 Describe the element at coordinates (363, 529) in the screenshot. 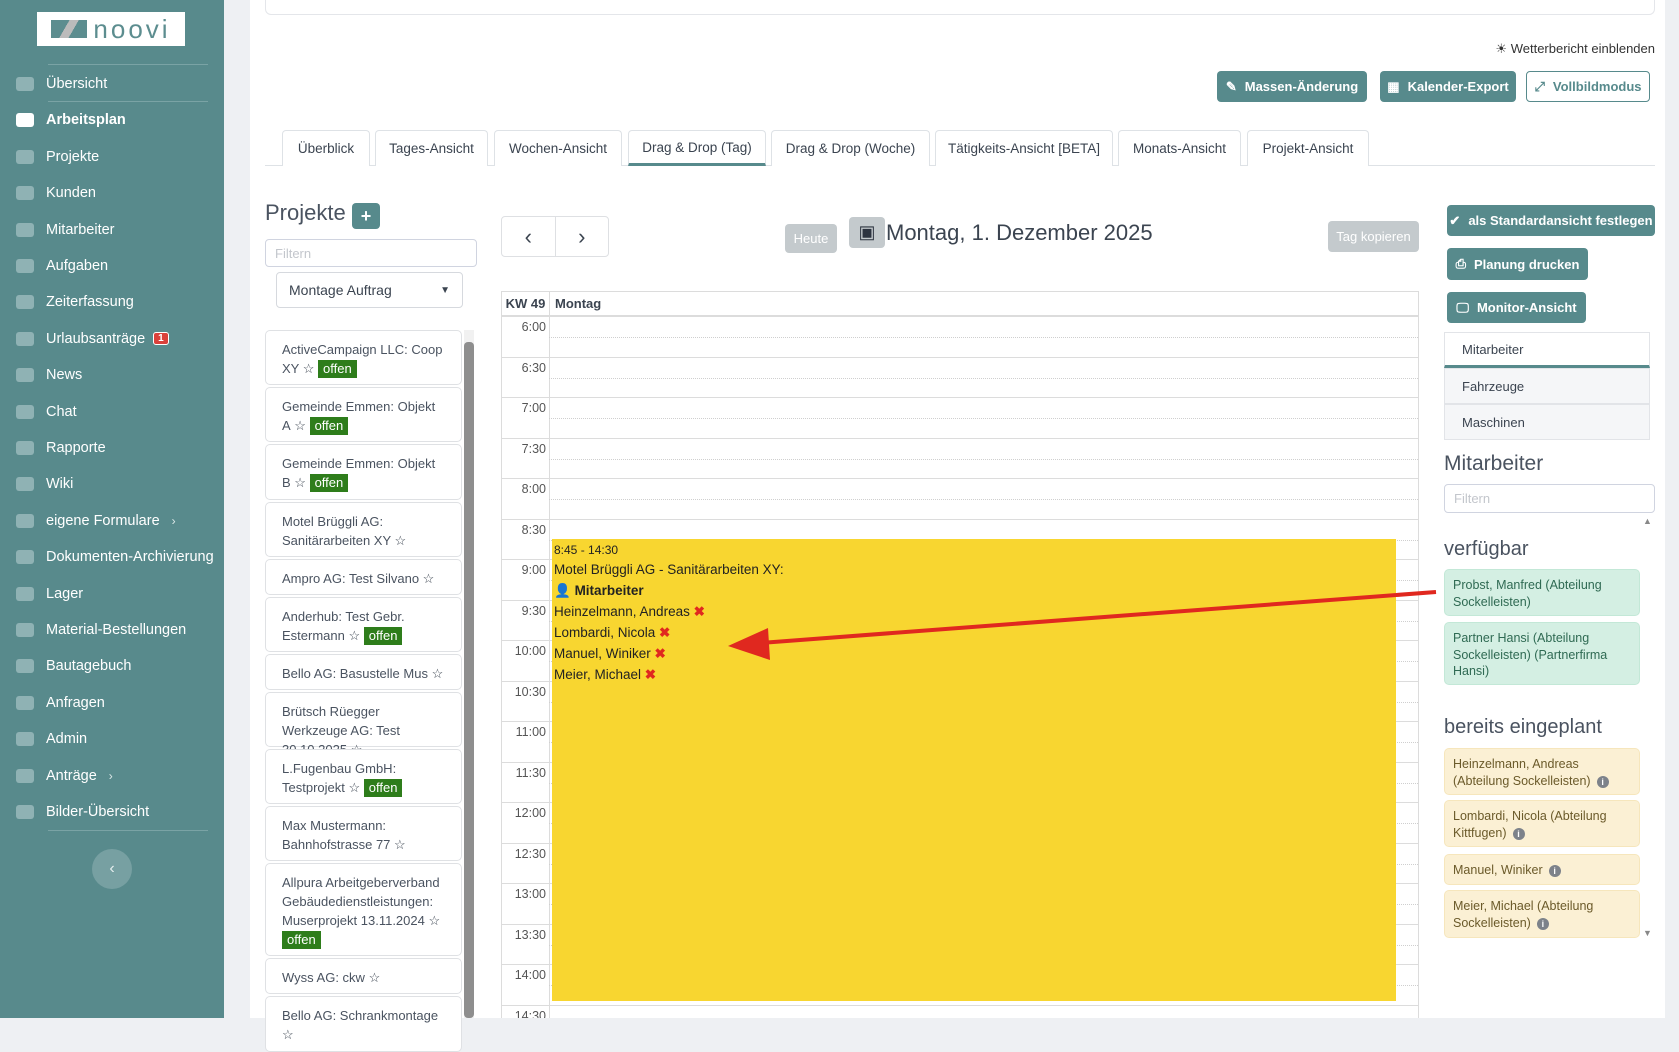

I see `project-card: Motel Brüggli AG: Sanitärarbeiten XY ☆` at that location.